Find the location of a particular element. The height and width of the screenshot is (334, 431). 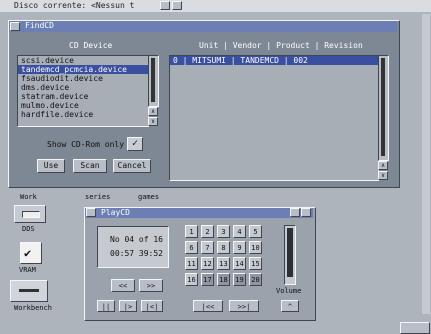

device-item-selected: tandemcd_pcmcia.device is located at coordinates (83, 69).